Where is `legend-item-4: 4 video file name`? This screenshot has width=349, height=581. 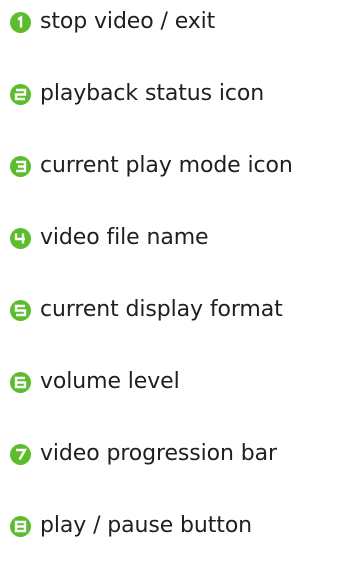 legend-item-4: 4 video file name is located at coordinates (109, 238).